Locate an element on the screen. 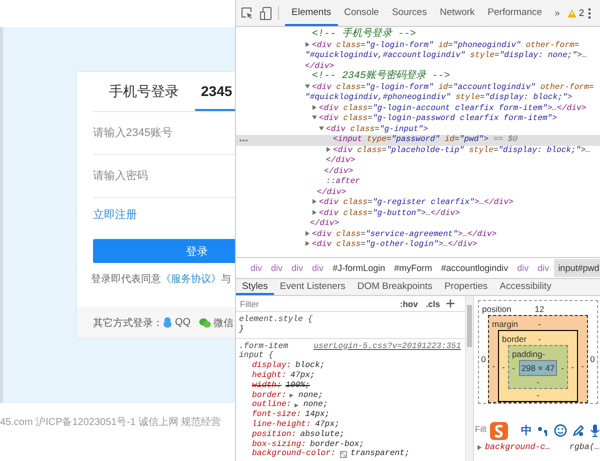 The height and width of the screenshot is (461, 600). login-button: 登录 is located at coordinates (164, 251).